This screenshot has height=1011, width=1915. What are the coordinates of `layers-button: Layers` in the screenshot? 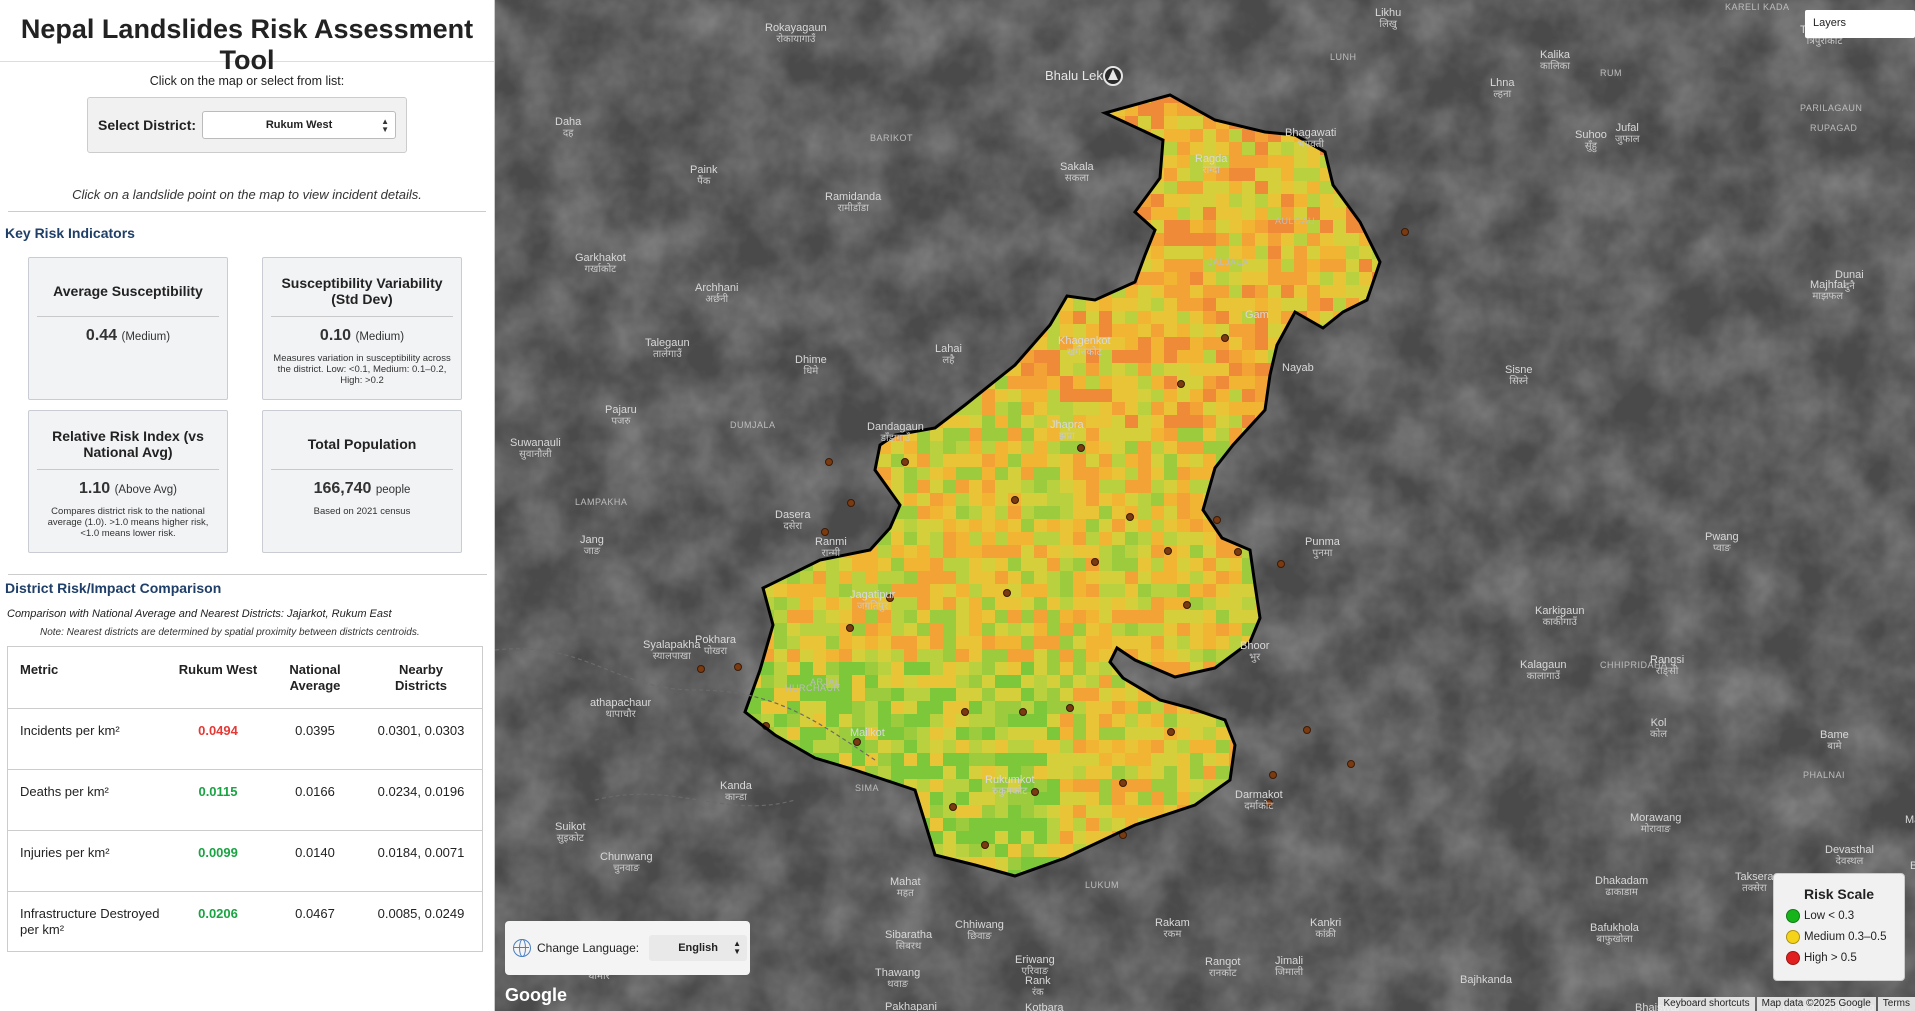 It's located at (1860, 24).